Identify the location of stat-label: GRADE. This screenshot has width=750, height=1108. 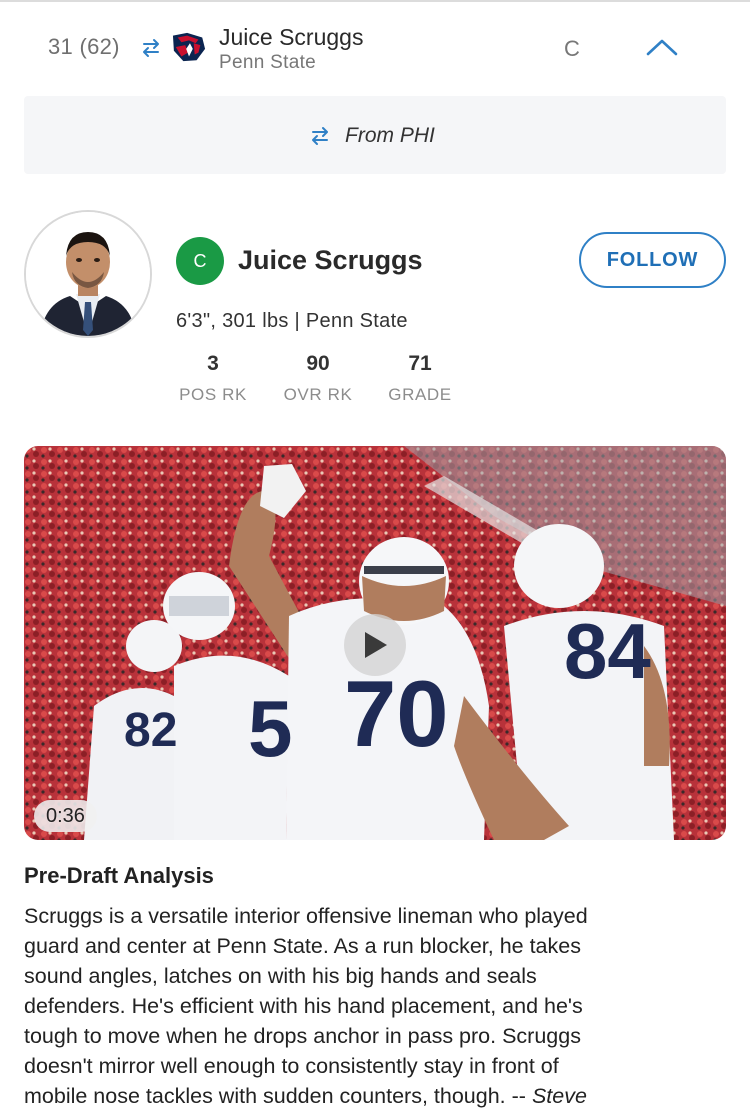
(420, 394).